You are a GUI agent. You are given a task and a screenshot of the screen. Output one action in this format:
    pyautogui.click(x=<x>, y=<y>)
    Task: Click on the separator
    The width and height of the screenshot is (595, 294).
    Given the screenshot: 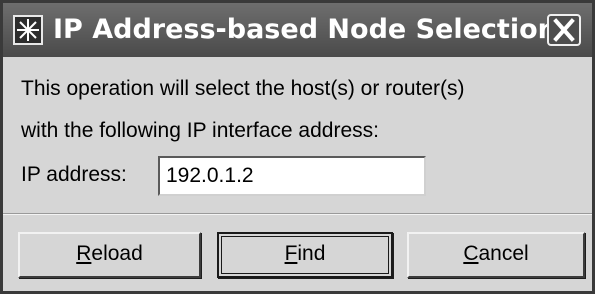 What is the action you would take?
    pyautogui.click(x=297, y=214)
    